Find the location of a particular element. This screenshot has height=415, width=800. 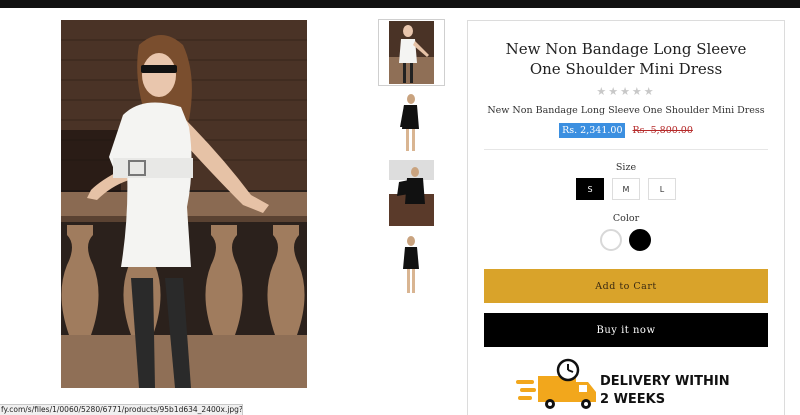

size-option-s: S is located at coordinates (590, 189).